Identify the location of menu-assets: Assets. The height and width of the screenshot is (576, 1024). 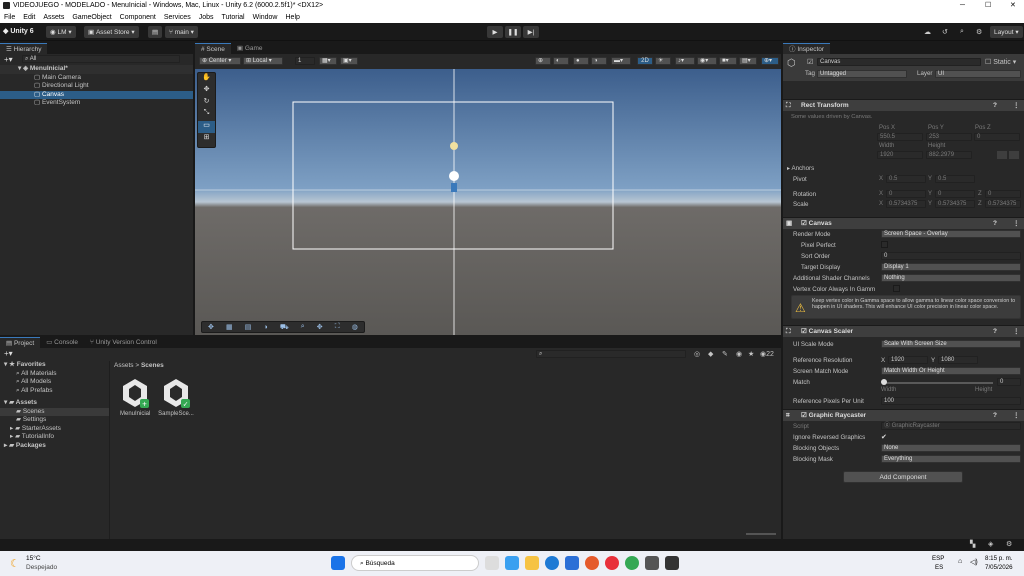
(53, 17).